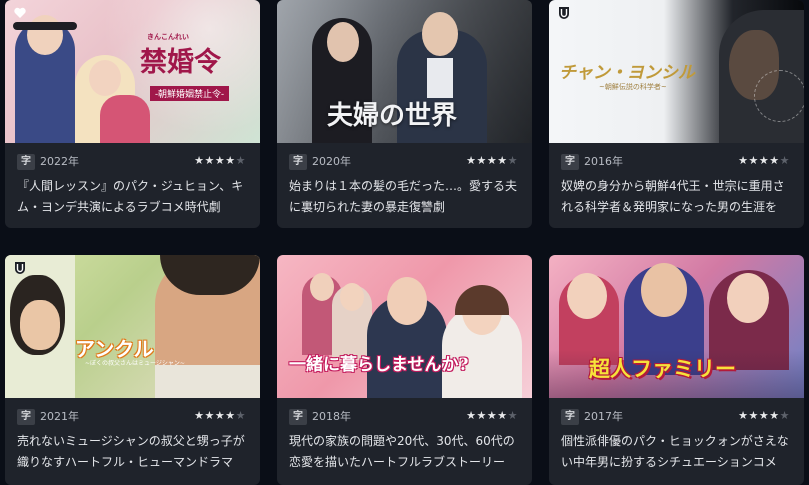 Image resolution: width=809 pixels, height=485 pixels. Describe the element at coordinates (676, 418) in the screenshot. I see `meta-row: 字 2017年 ★★★★★` at that location.